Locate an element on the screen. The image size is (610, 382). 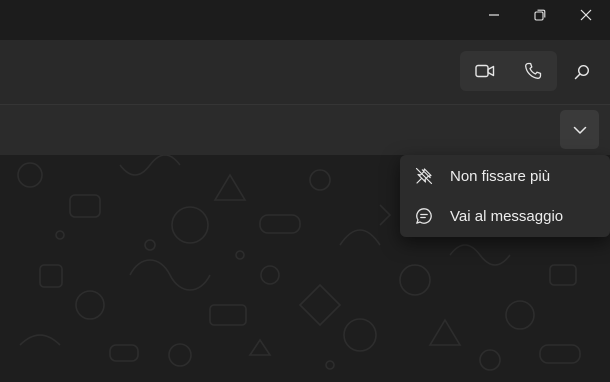
message-bubble-icon is located at coordinates (424, 216).